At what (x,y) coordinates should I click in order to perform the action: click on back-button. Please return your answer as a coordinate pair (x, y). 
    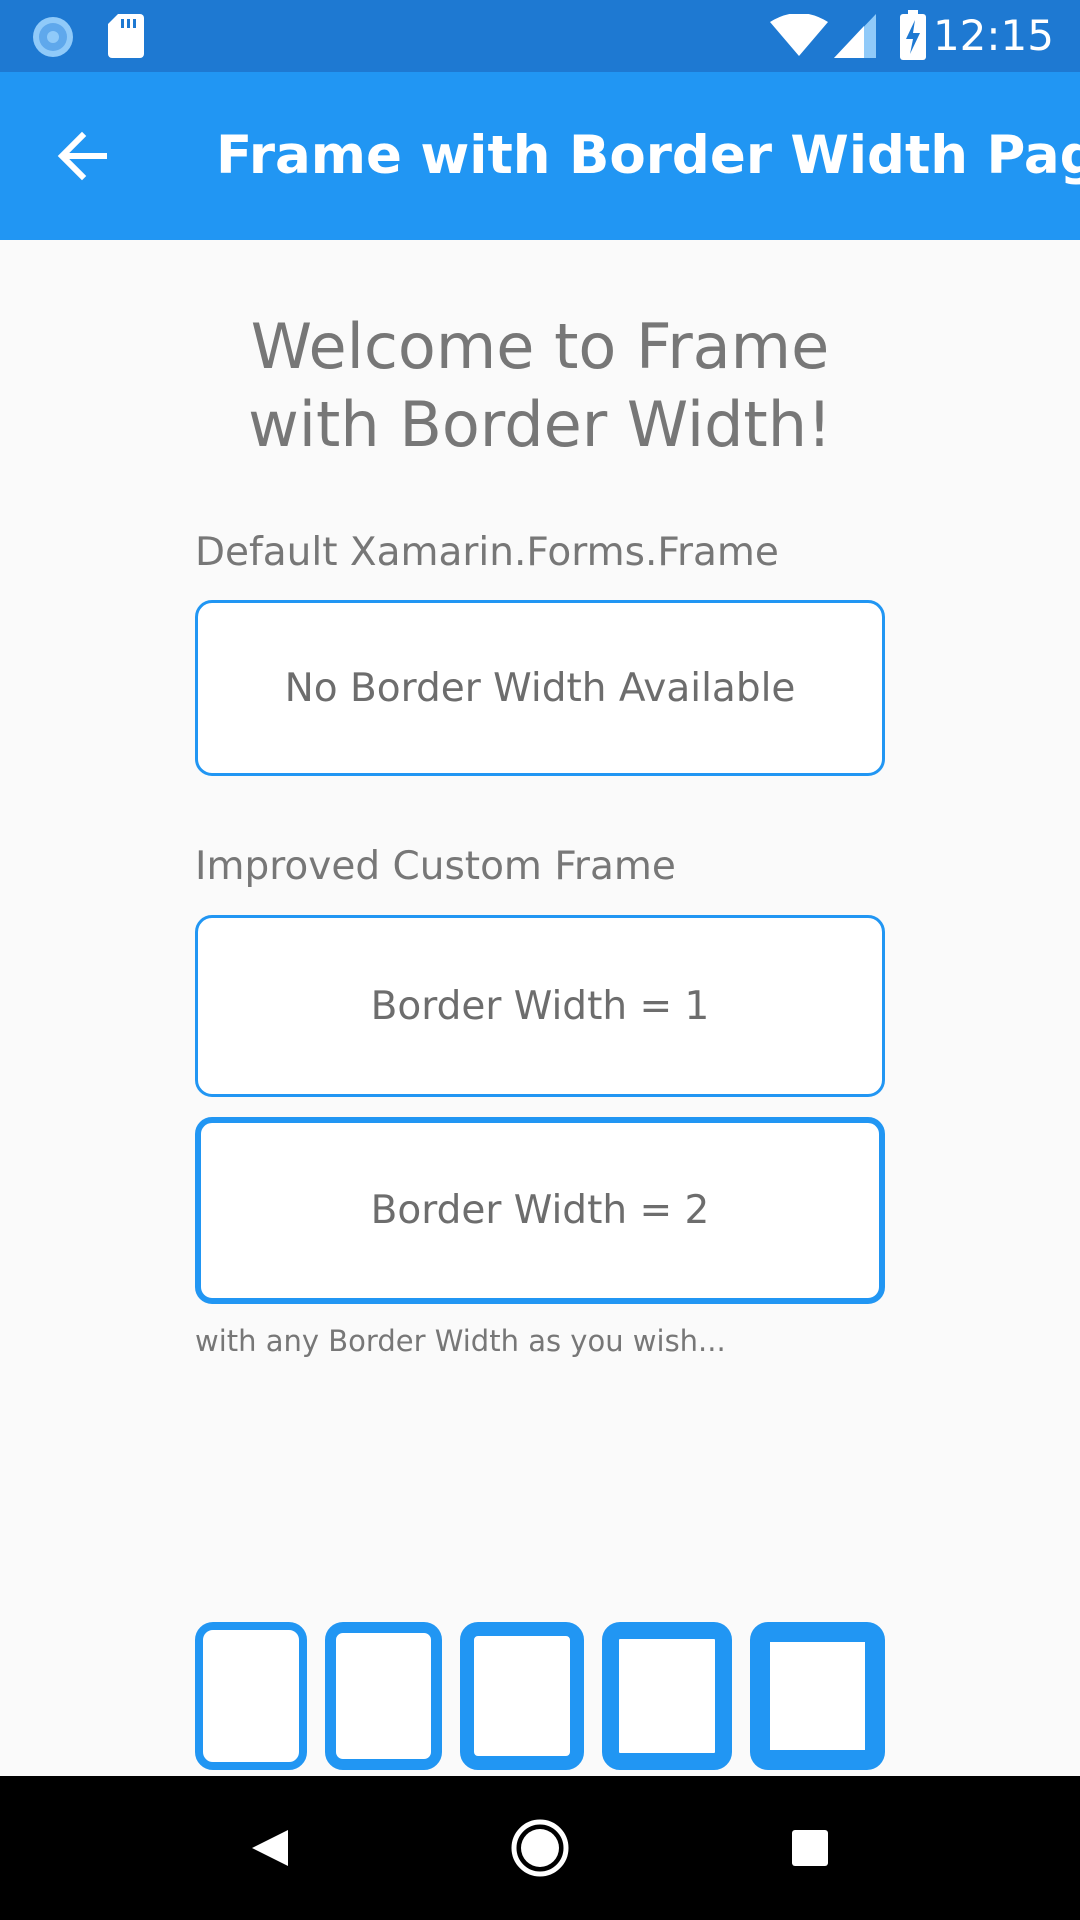
    Looking at the image, I should click on (82, 156).